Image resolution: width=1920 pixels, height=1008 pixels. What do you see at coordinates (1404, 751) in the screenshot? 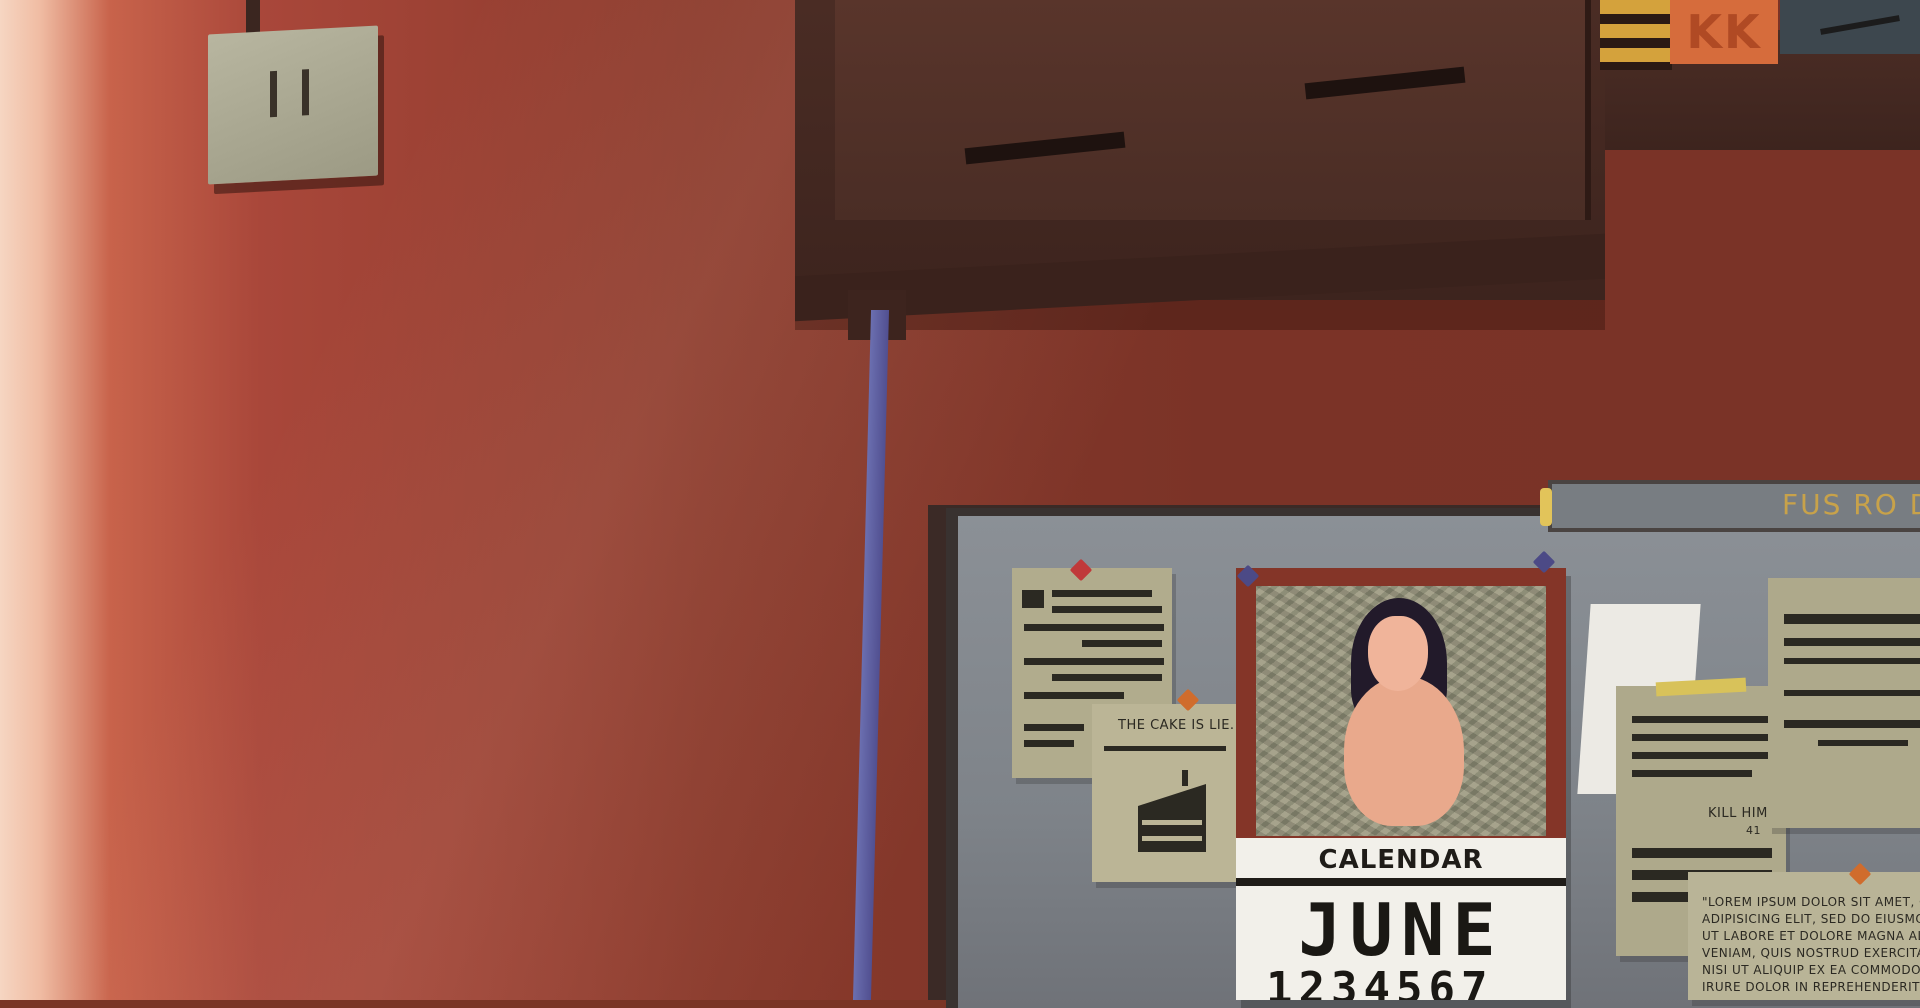
I see `pinup-body` at bounding box center [1404, 751].